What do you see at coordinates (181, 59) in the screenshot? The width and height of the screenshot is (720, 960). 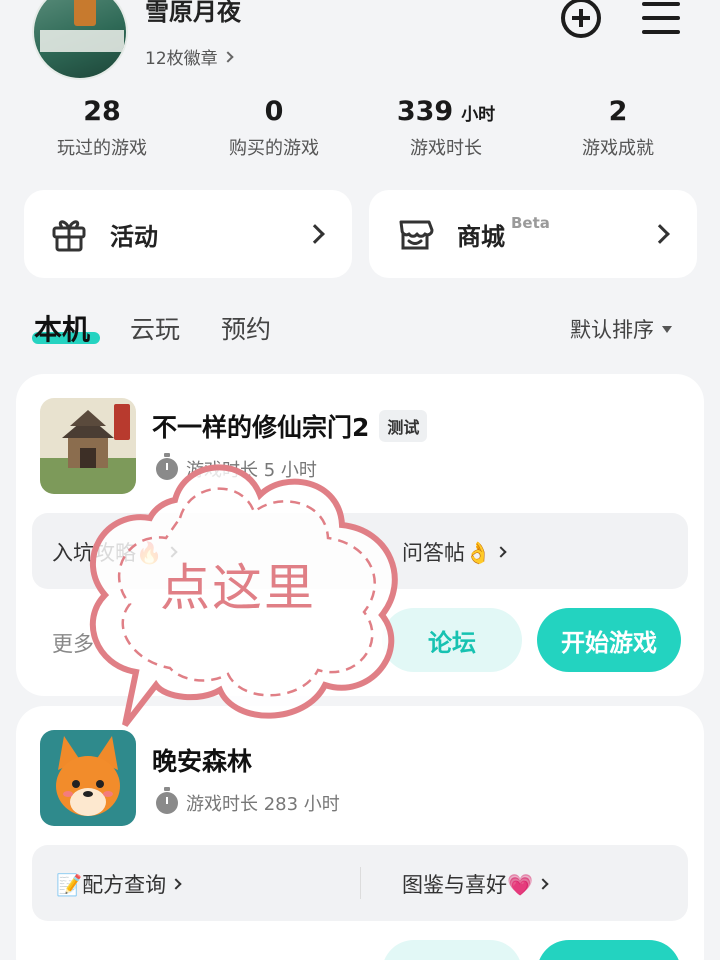 I see `badges-count: 12枚徽章` at bounding box center [181, 59].